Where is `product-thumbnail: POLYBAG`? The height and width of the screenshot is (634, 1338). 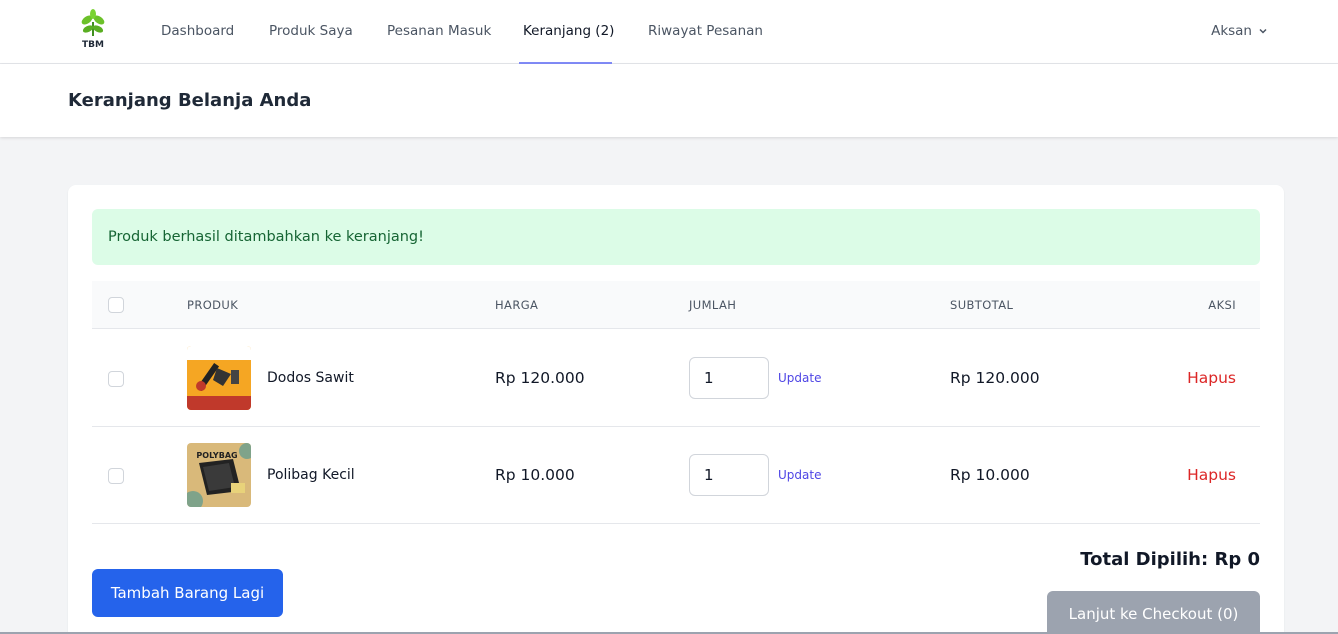 product-thumbnail: POLYBAG is located at coordinates (219, 475).